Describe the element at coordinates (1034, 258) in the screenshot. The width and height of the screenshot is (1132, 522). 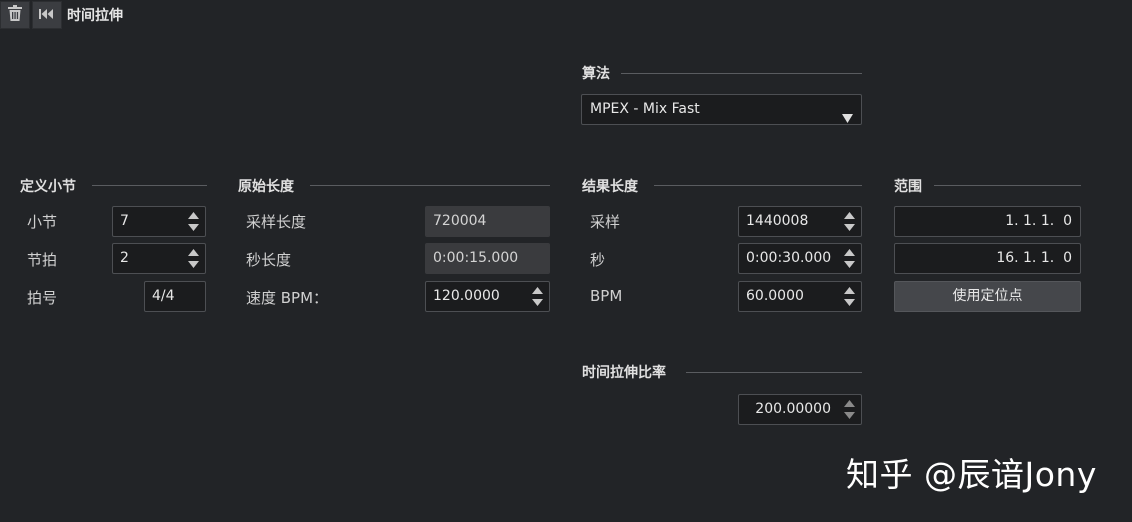
I see `range-end-value: 16. 1. 1. 0` at that location.